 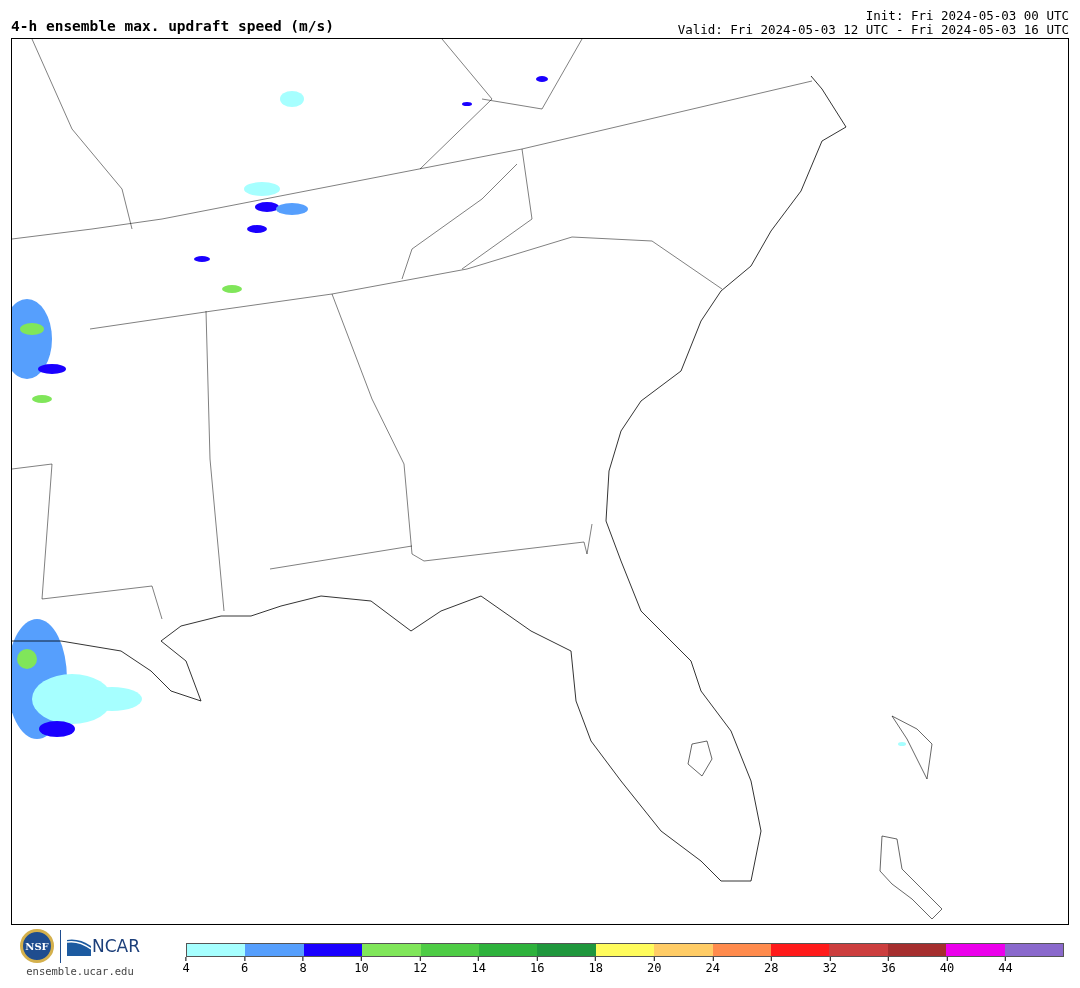 What do you see at coordinates (966, 16) in the screenshot?
I see `init-time: Init: Fri 2024-05-03 00 UTC` at bounding box center [966, 16].